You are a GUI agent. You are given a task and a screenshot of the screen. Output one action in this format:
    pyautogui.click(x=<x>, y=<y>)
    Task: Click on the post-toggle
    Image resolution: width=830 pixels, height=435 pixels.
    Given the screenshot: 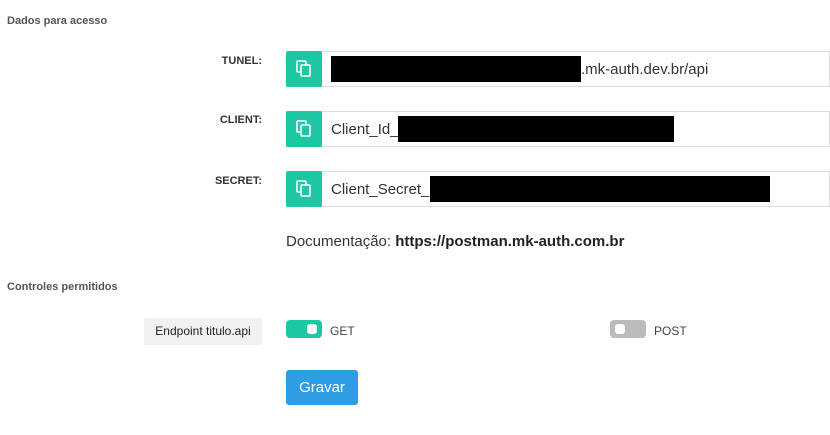 What is the action you would take?
    pyautogui.click(x=628, y=329)
    